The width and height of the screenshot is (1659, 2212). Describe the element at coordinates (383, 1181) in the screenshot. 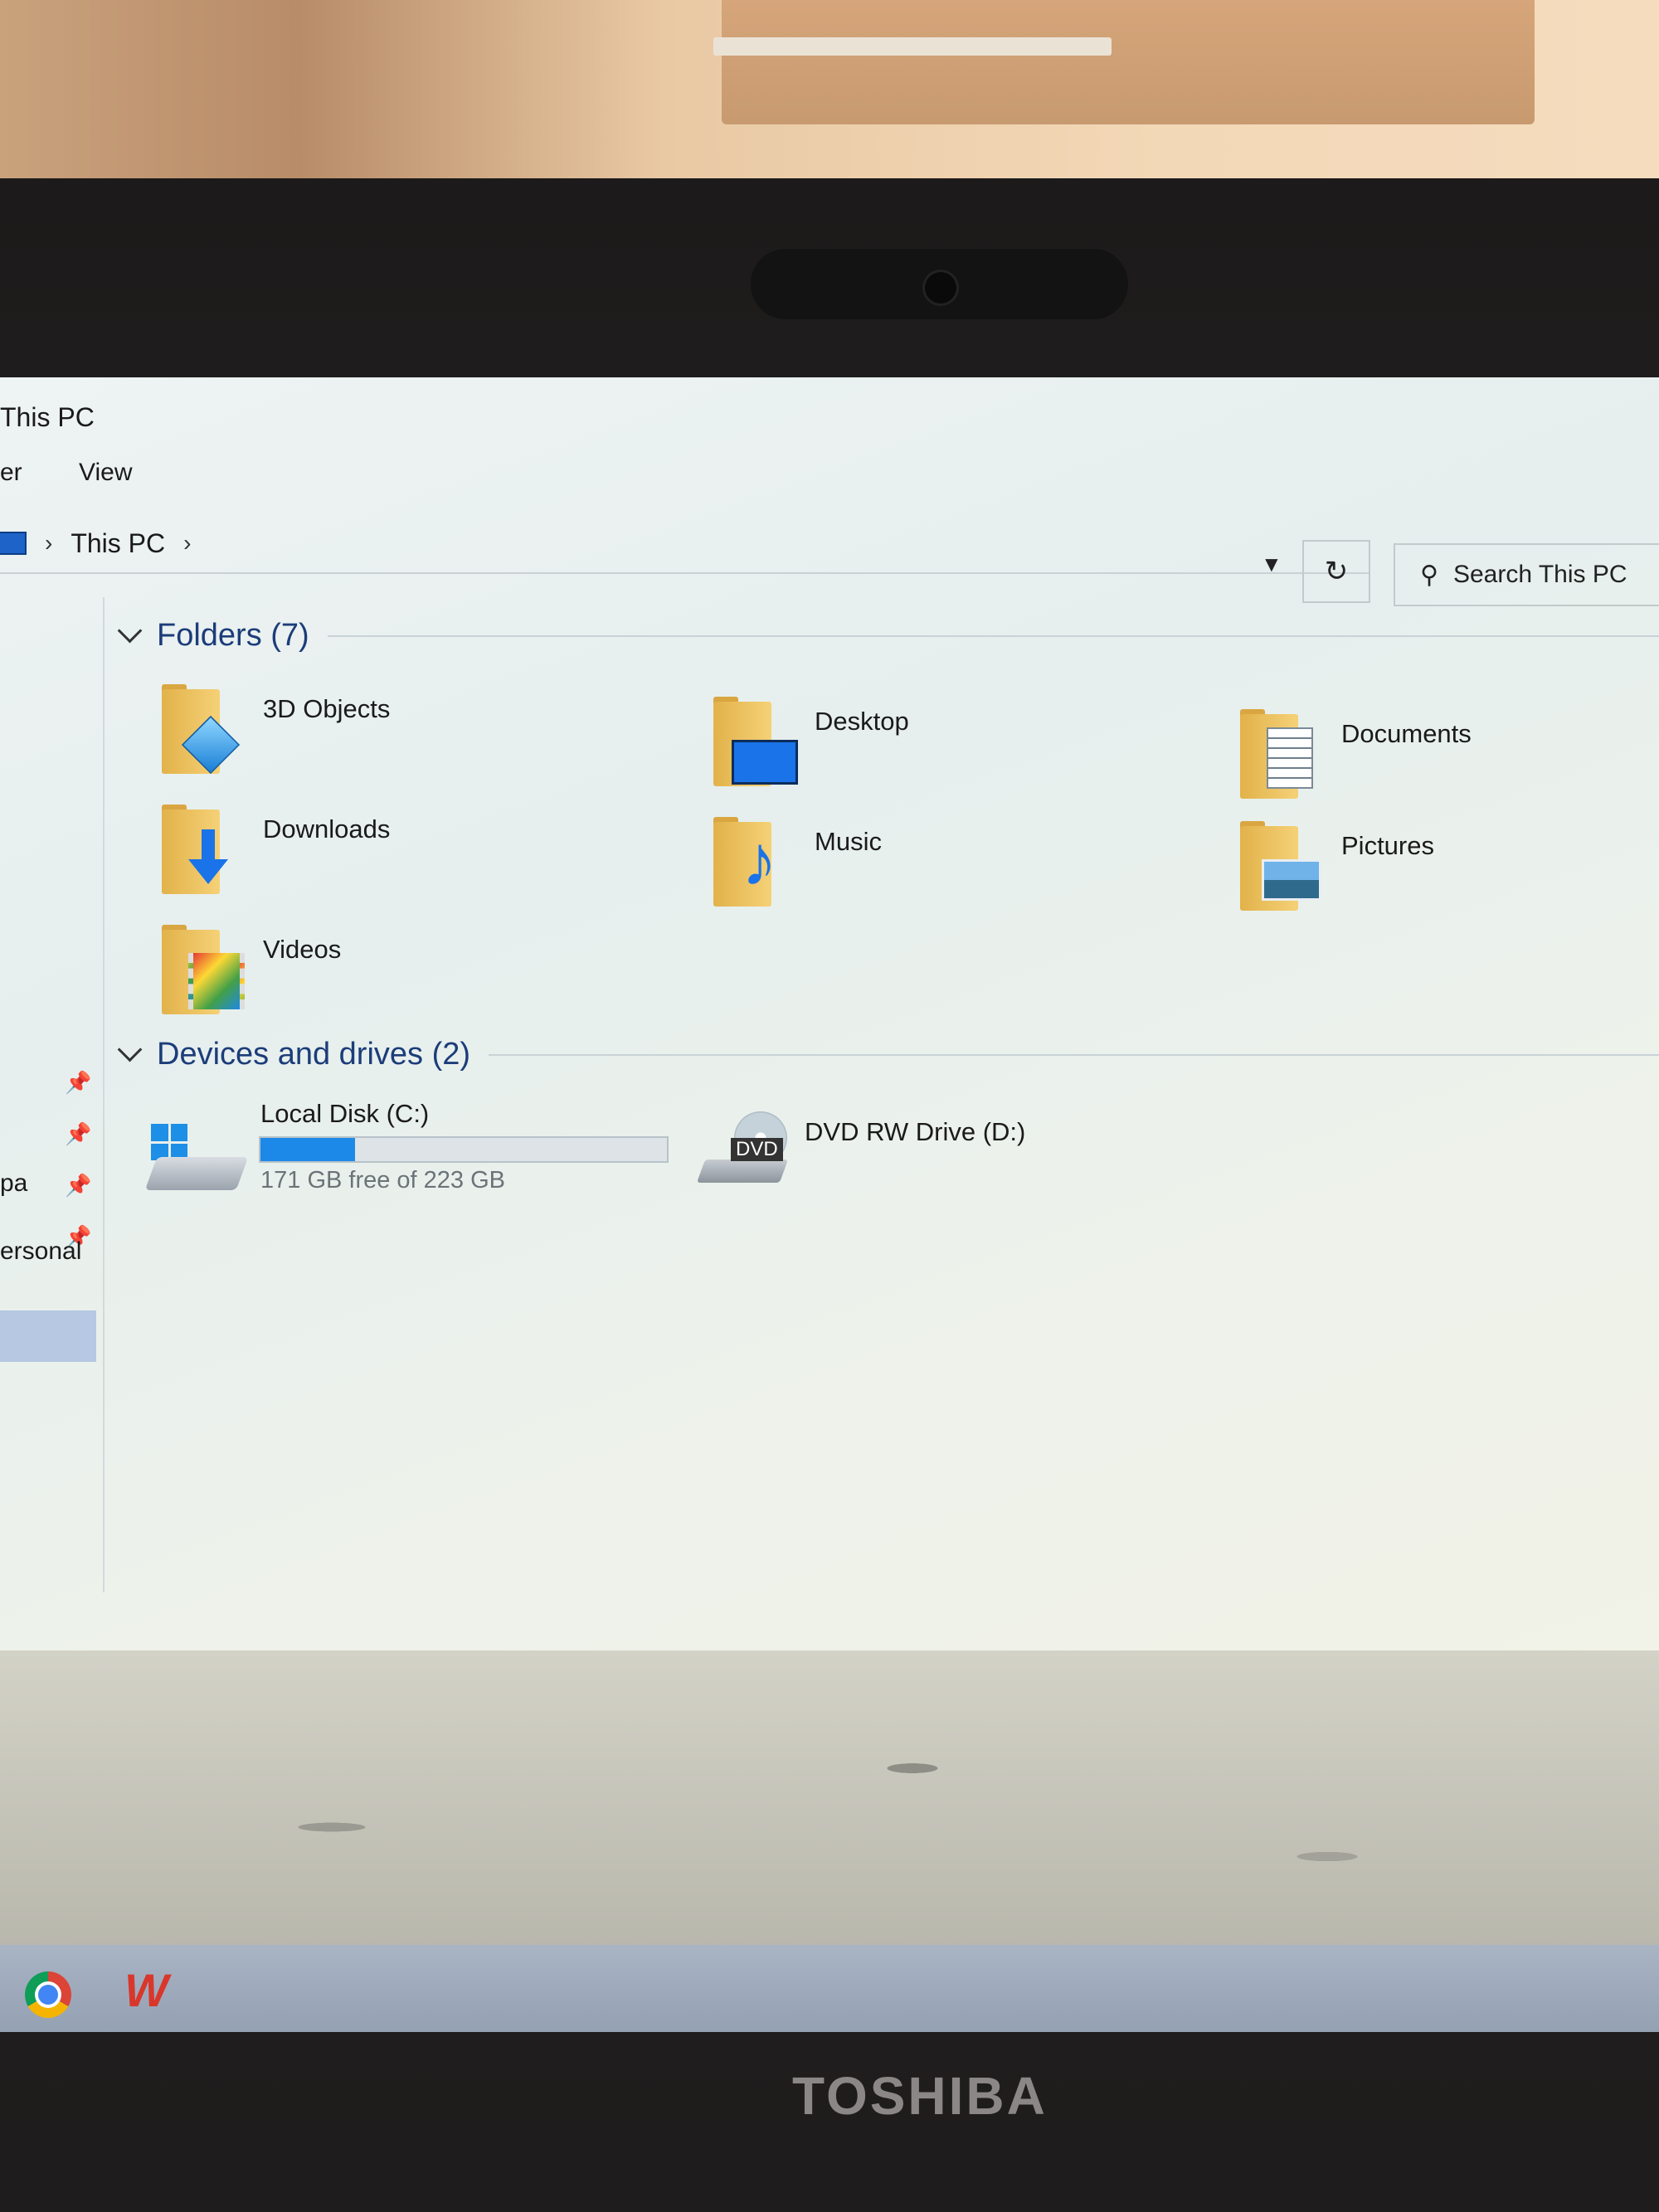

I see `drive-c-free-space: 171 GB free of 223 GB` at that location.